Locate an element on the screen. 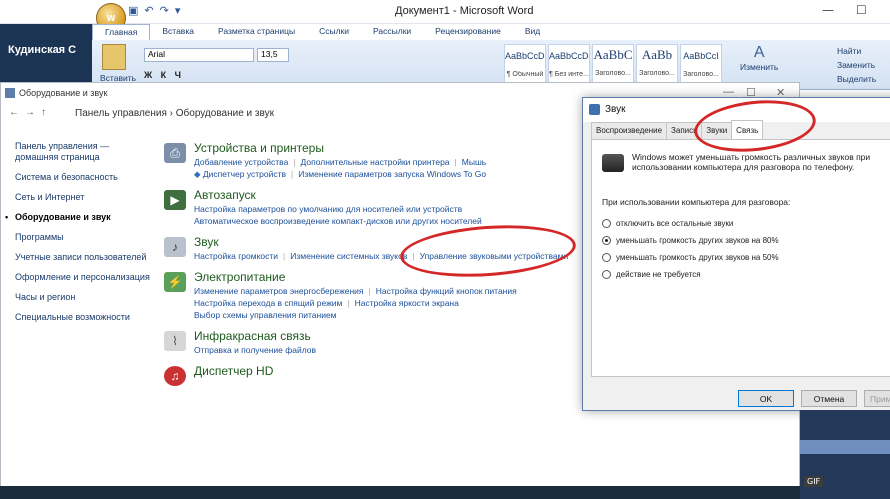 Image resolution: width=890 pixels, height=499 pixels. nav-item-home: Панель управления — домашняя страница is located at coordinates (85, 152).